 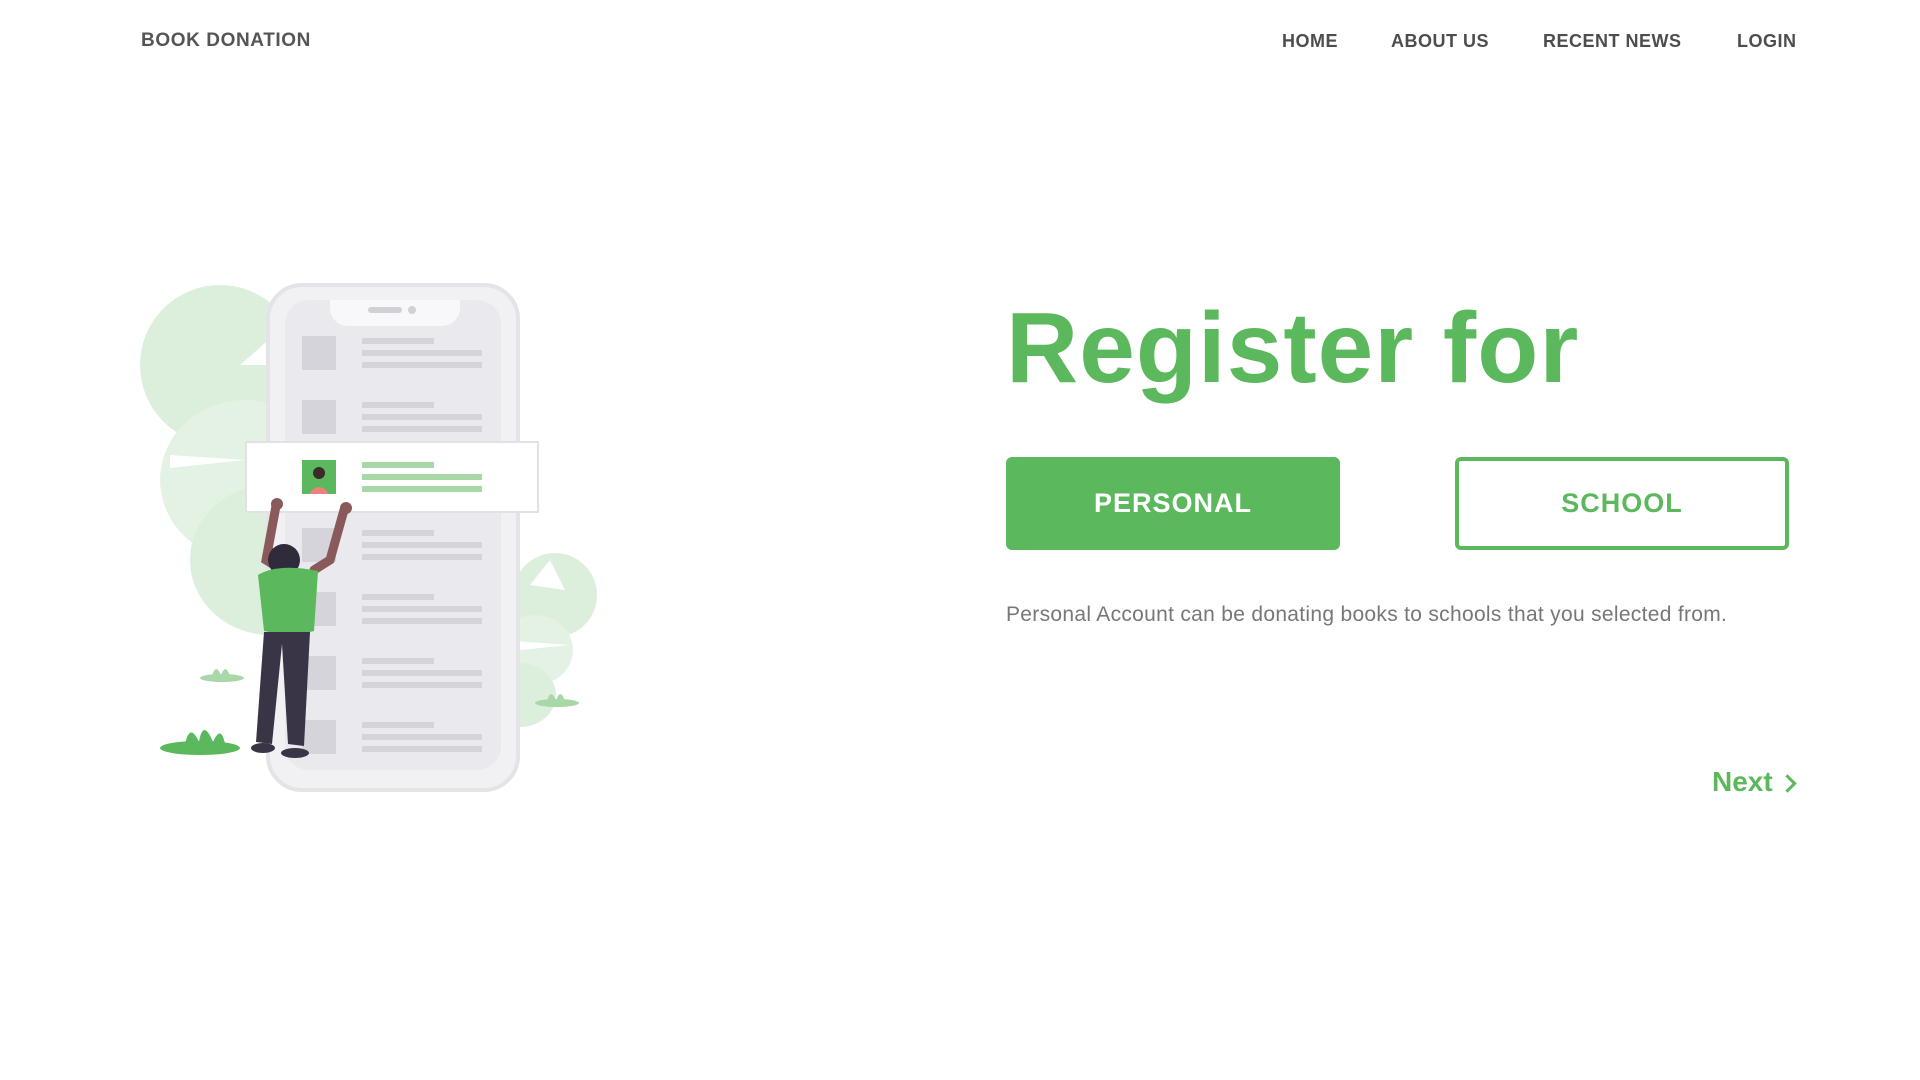 I want to click on page-title: Register for, so click(x=1293, y=348).